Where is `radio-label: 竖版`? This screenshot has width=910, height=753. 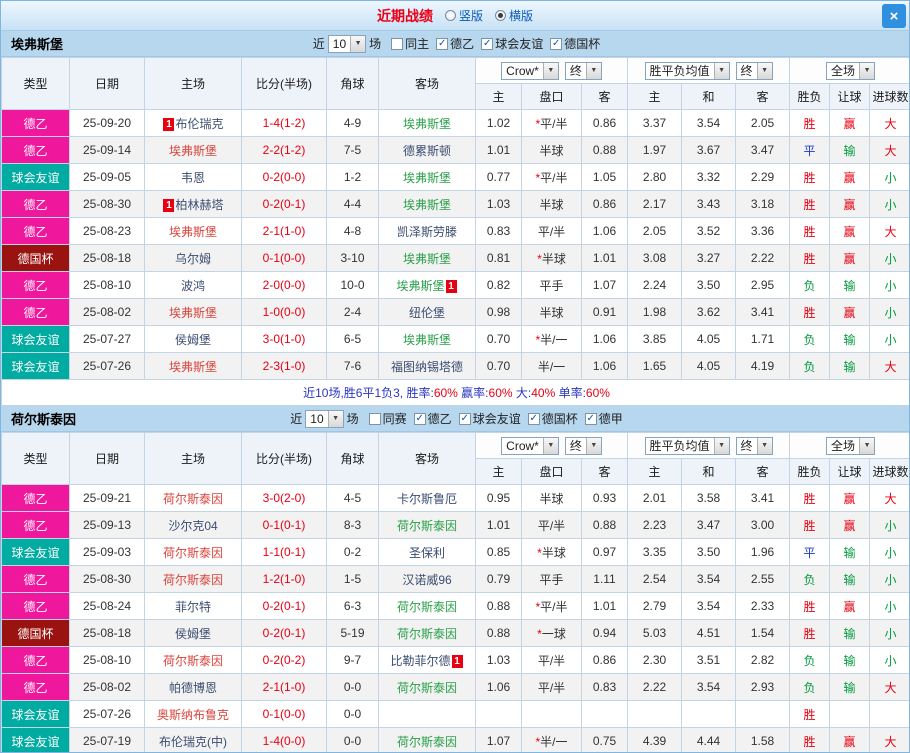 radio-label: 竖版 is located at coordinates (470, 16).